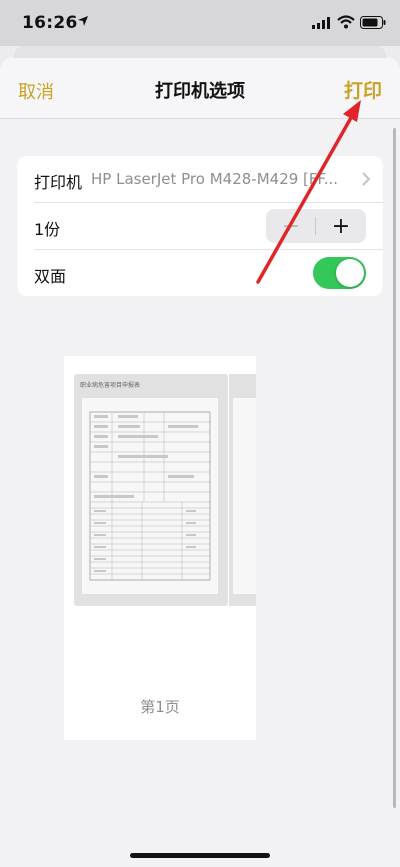 The width and height of the screenshot is (400, 867). I want to click on increment-button: +, so click(341, 226).